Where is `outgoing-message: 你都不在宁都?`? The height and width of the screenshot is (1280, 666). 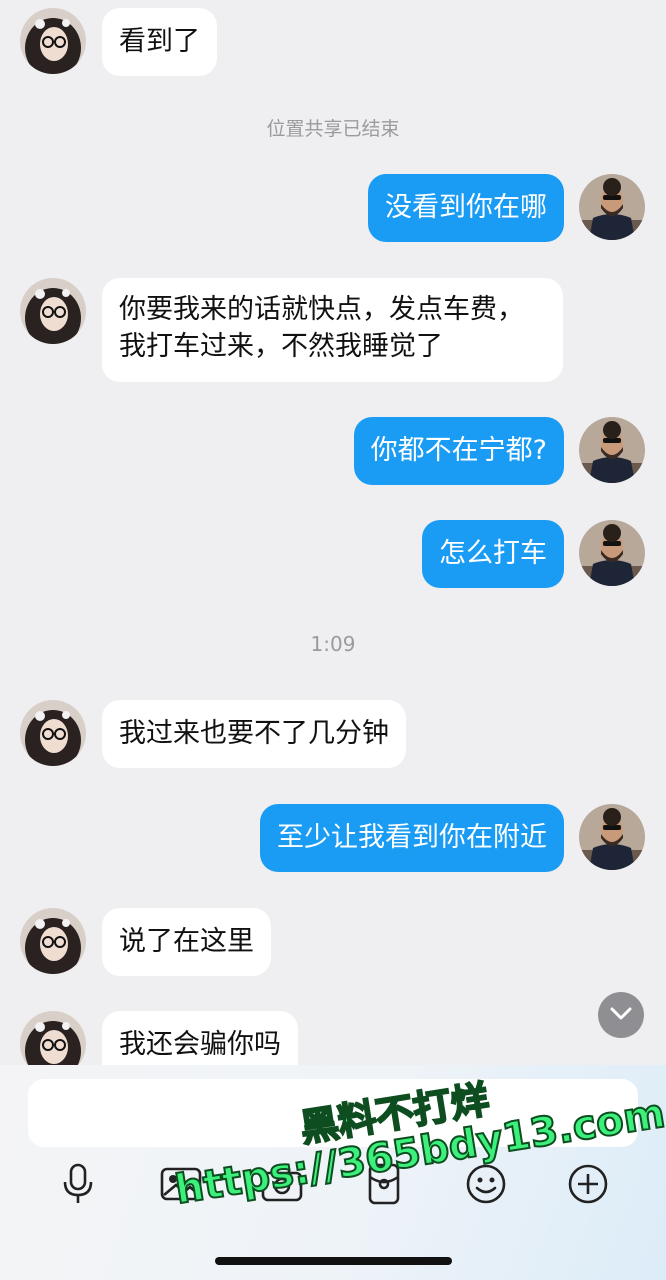
outgoing-message: 你都不在宁都? is located at coordinates (458, 451).